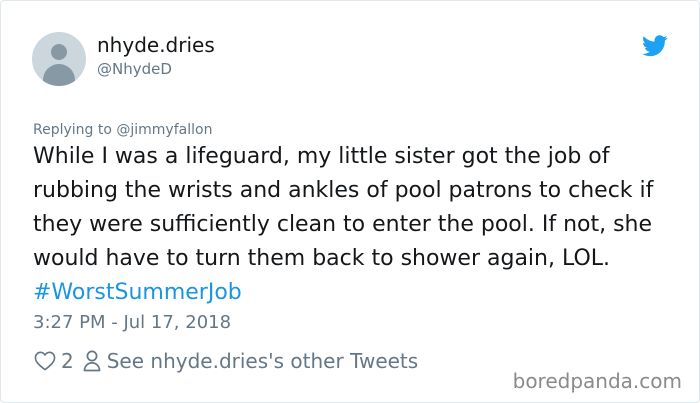 This screenshot has width=700, height=403. Describe the element at coordinates (123, 130) in the screenshot. I see `replying-to: Replying to @jimmyfallon` at that location.